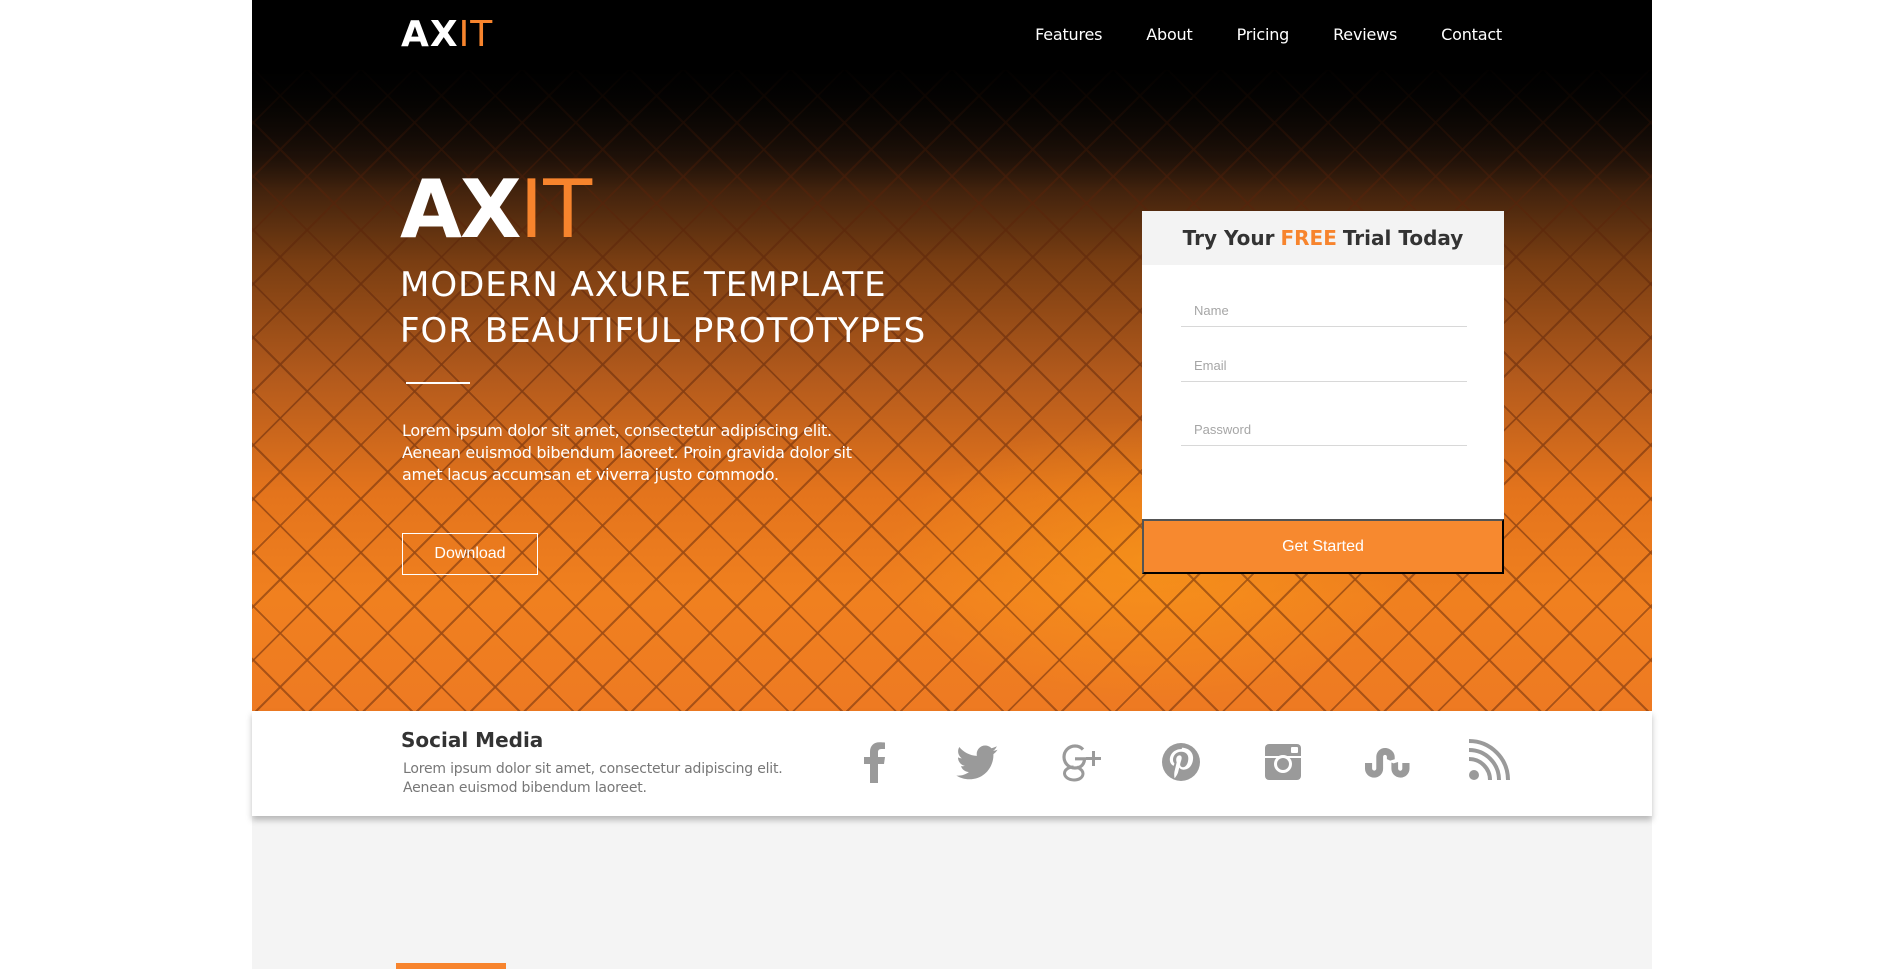 Image resolution: width=1903 pixels, height=969 pixels. What do you see at coordinates (663, 331) in the screenshot?
I see `hero-headline-line2: FOR BEAUTIFUL PROTOTYPES` at bounding box center [663, 331].